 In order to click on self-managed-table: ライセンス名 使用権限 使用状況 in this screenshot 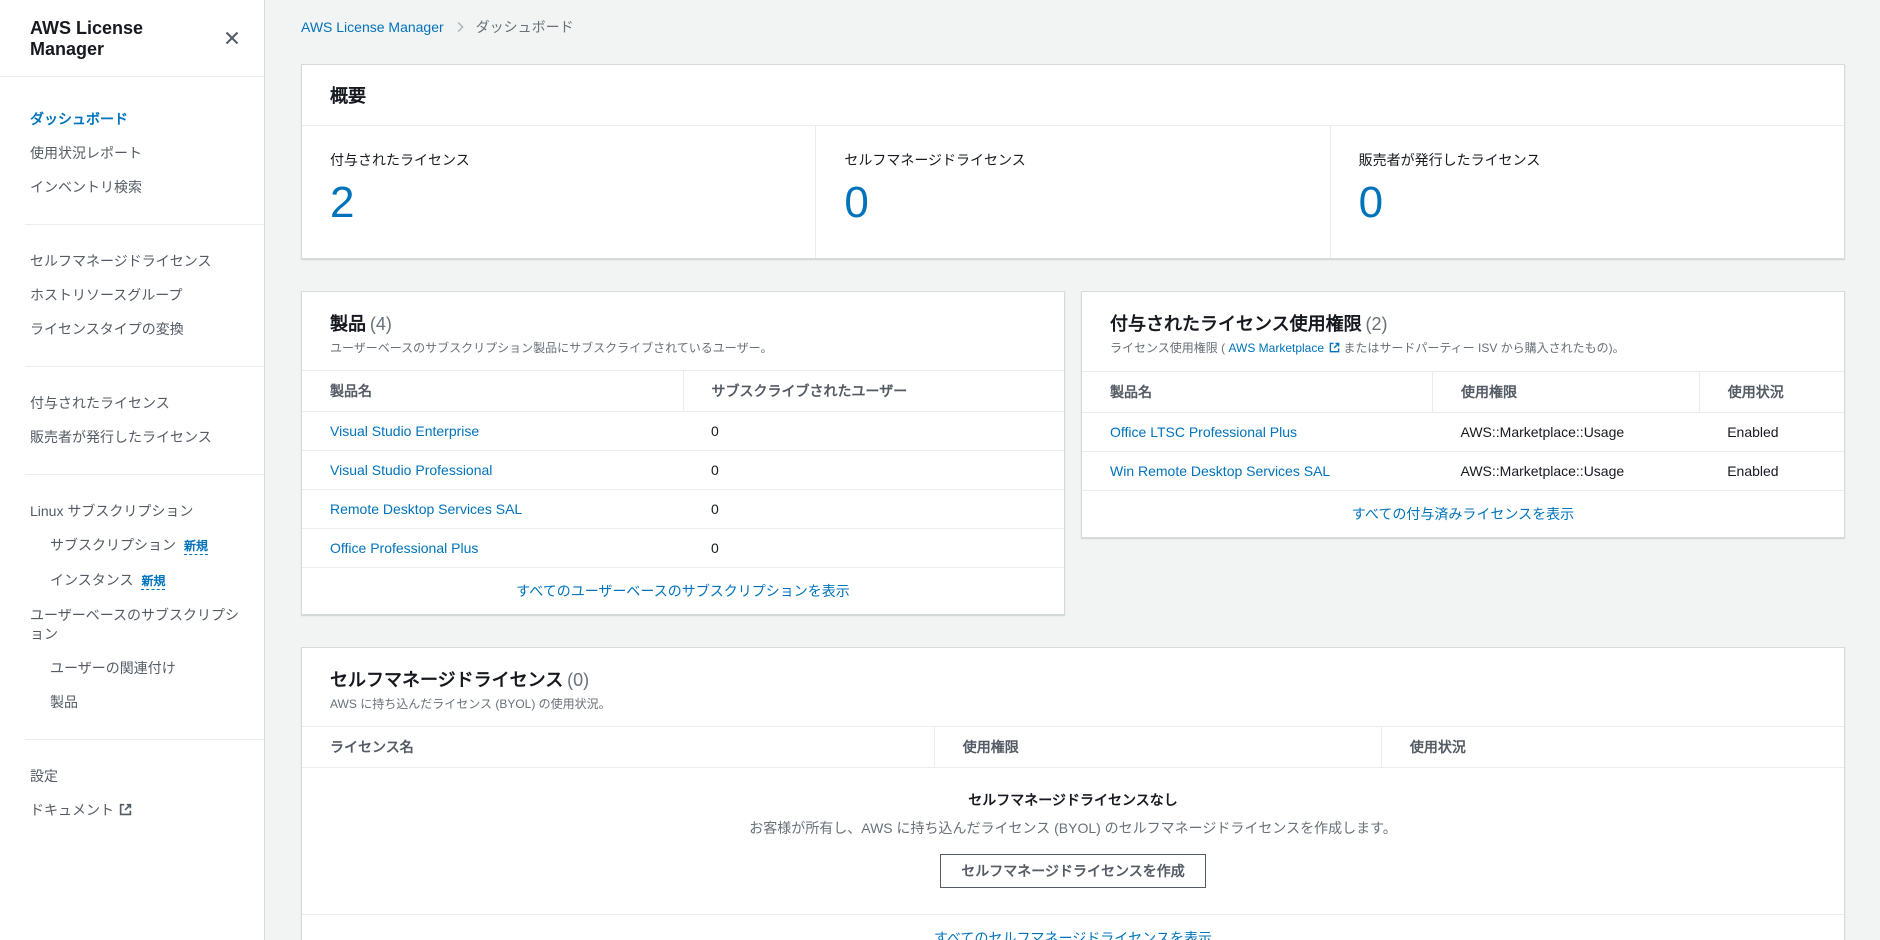, I will do `click(1073, 747)`.